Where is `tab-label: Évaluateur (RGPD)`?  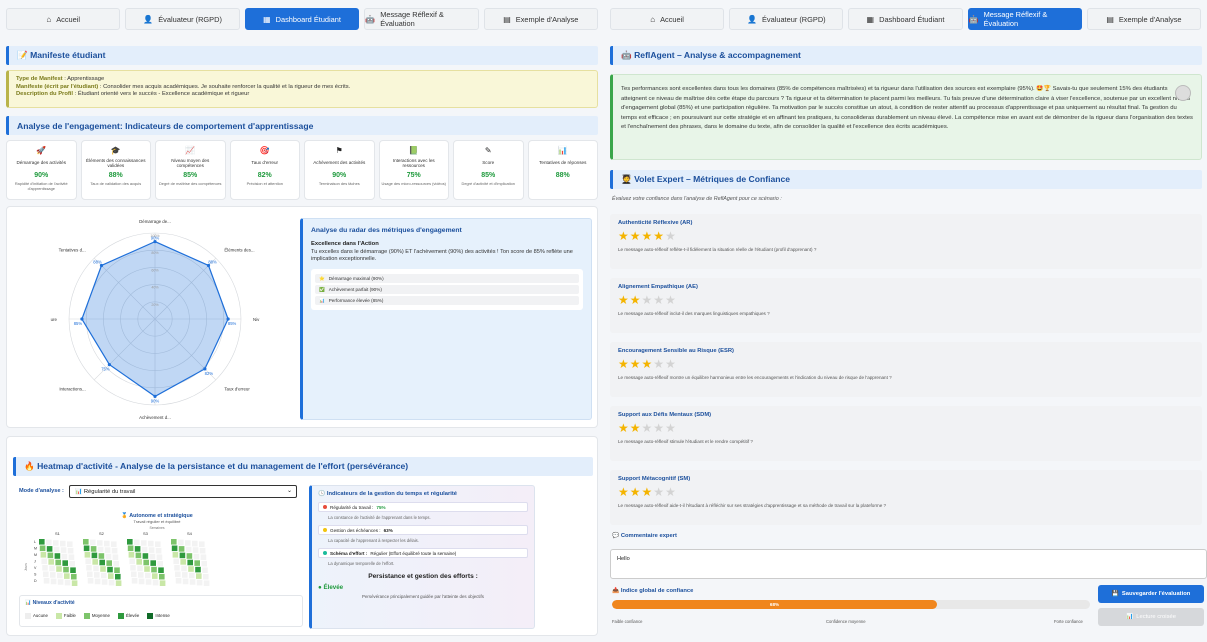 tab-label: Évaluateur (RGPD) is located at coordinates (190, 19).